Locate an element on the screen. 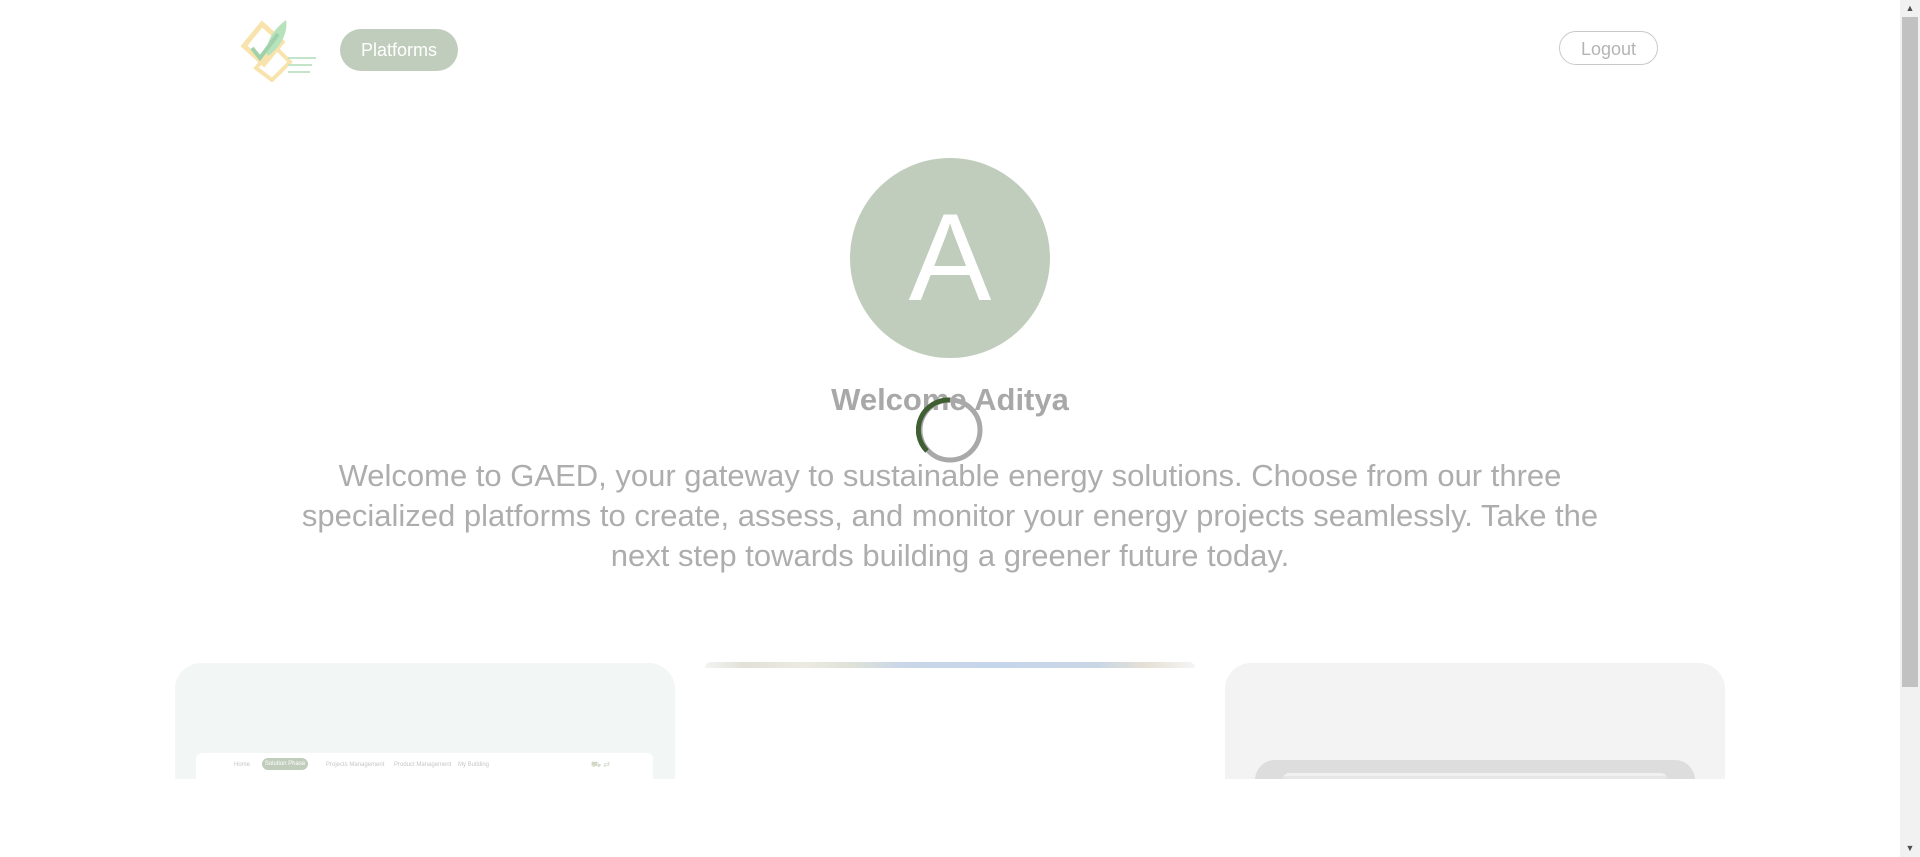  preview-nav-product: Product Management is located at coordinates (423, 765).